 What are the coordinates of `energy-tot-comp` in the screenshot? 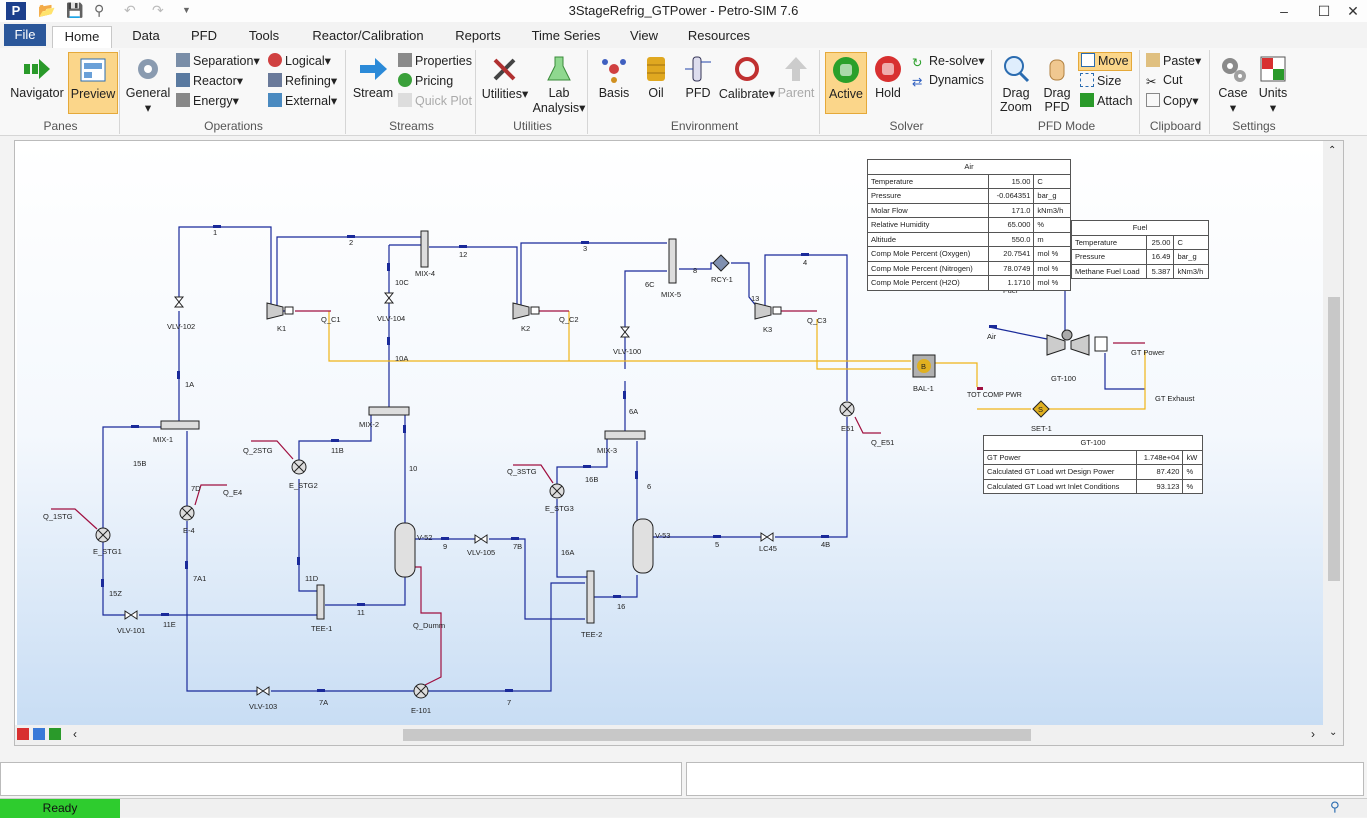 It's located at (956, 374).